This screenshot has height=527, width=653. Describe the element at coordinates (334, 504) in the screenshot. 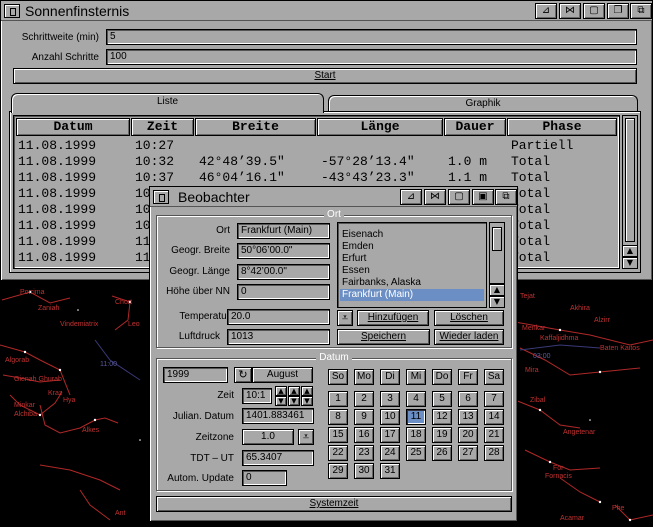

I see `systemzeit-button: Systemzeit` at that location.